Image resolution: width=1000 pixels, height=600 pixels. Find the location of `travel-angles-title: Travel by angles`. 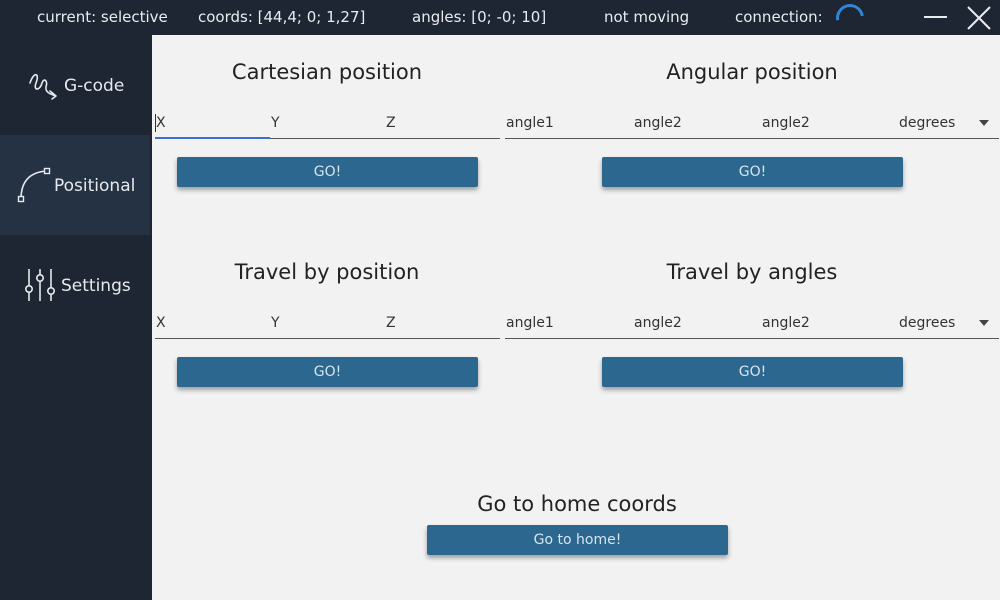

travel-angles-title: Travel by angles is located at coordinates (752, 272).